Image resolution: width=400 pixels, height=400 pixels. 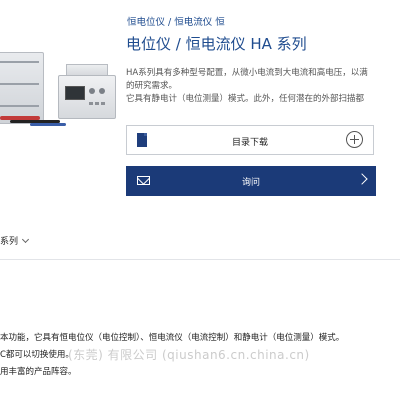 I want to click on catalog-download-button: 目录下载, so click(x=250, y=140).